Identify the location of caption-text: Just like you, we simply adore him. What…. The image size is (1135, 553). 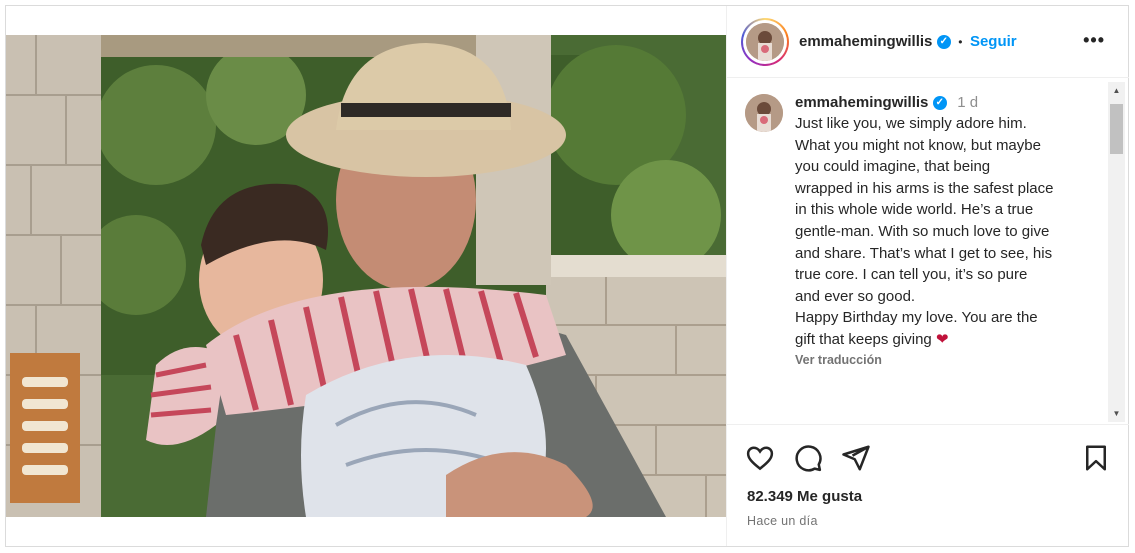
(924, 231).